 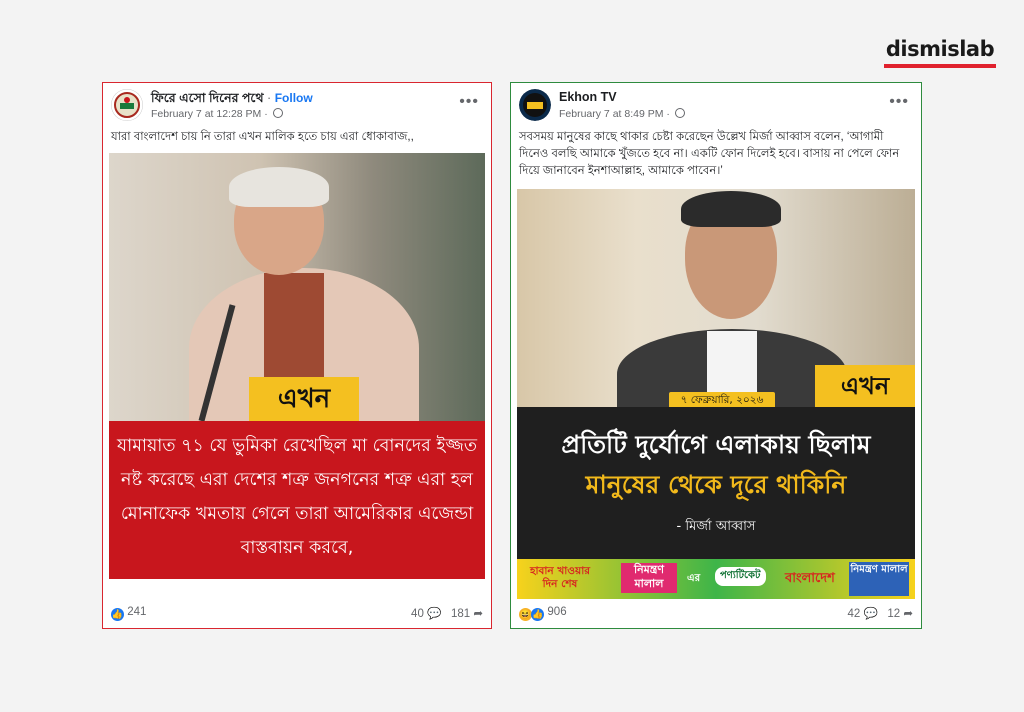 I want to click on page-name: ফিরে এসো দিনের পথে, so click(x=207, y=98).